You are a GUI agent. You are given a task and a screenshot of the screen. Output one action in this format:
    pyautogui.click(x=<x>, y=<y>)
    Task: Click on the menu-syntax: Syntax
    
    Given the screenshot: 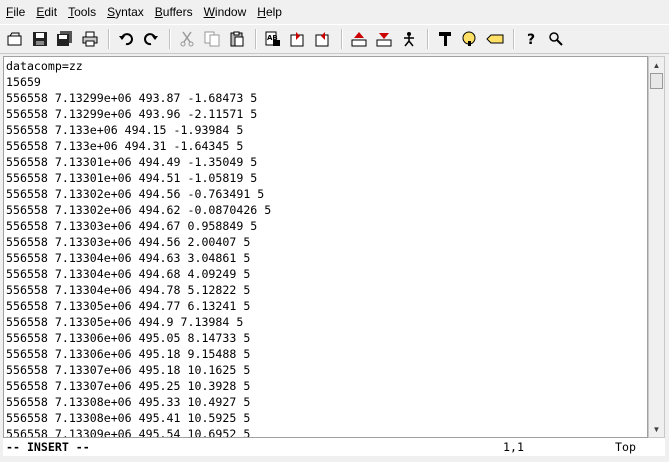 What is the action you would take?
    pyautogui.click(x=125, y=12)
    